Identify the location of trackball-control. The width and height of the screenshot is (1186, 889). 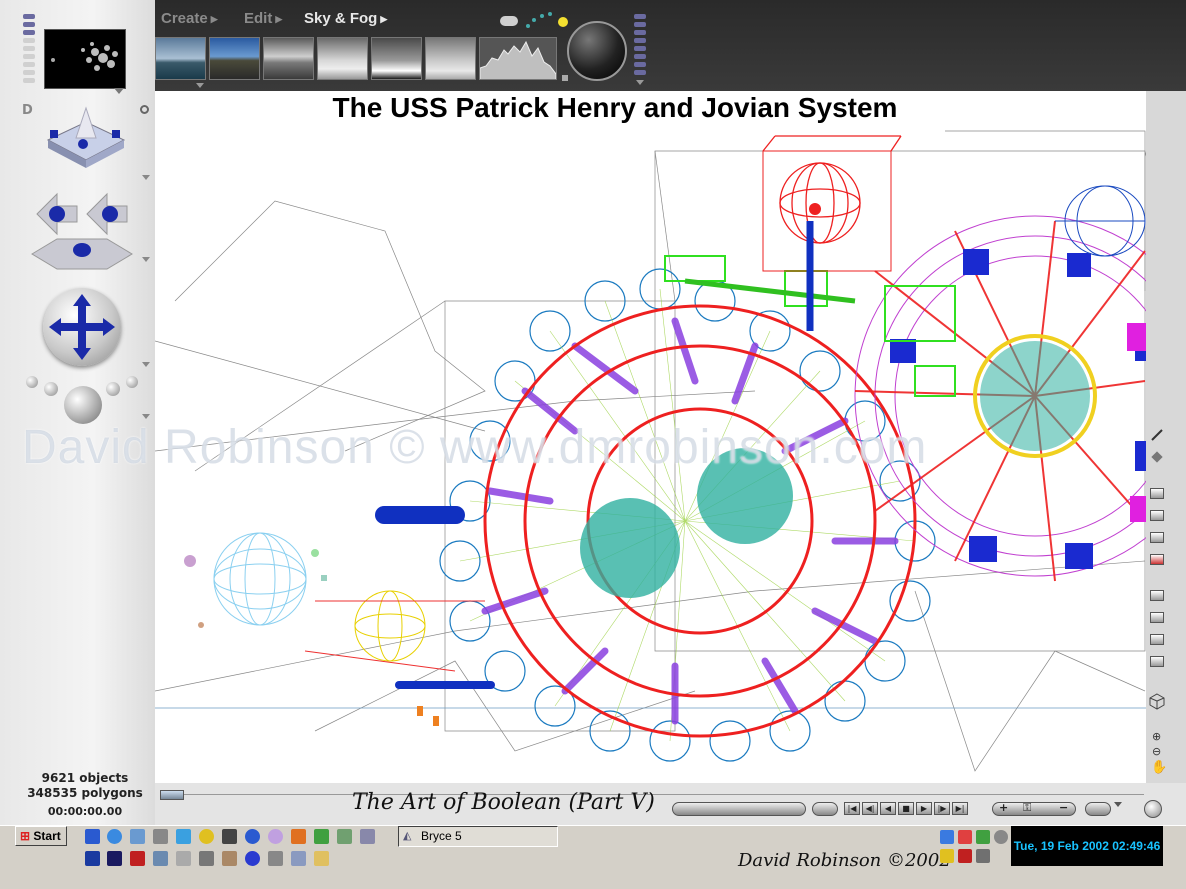
(82, 327).